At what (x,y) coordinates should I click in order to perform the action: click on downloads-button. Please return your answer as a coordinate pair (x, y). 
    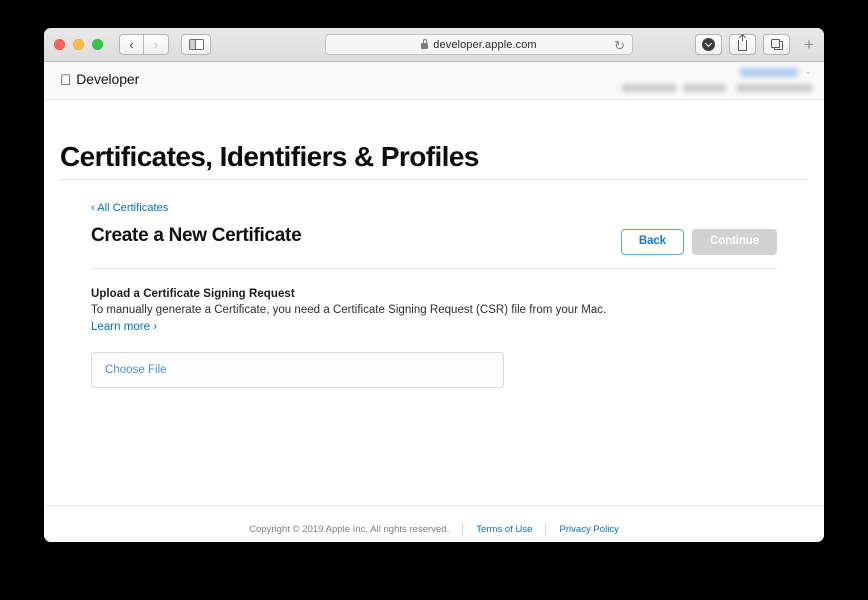
    Looking at the image, I should click on (708, 44).